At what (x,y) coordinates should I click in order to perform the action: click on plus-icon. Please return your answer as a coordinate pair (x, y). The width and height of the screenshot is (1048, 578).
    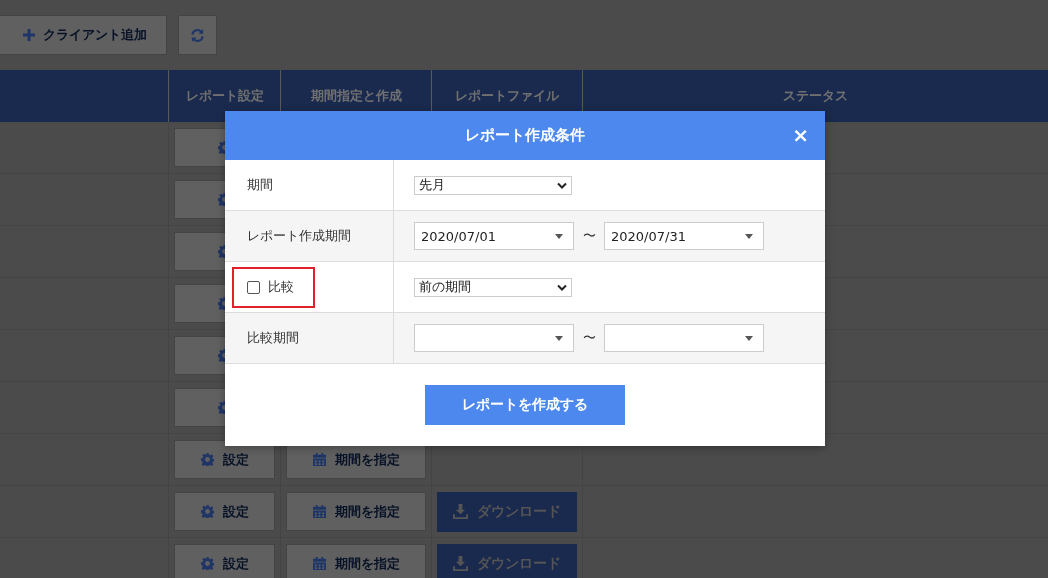
    Looking at the image, I should click on (29, 35).